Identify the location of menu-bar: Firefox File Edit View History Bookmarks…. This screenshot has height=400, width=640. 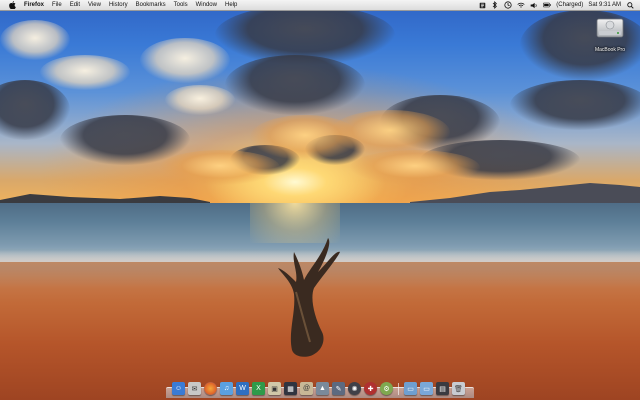
(320, 5).